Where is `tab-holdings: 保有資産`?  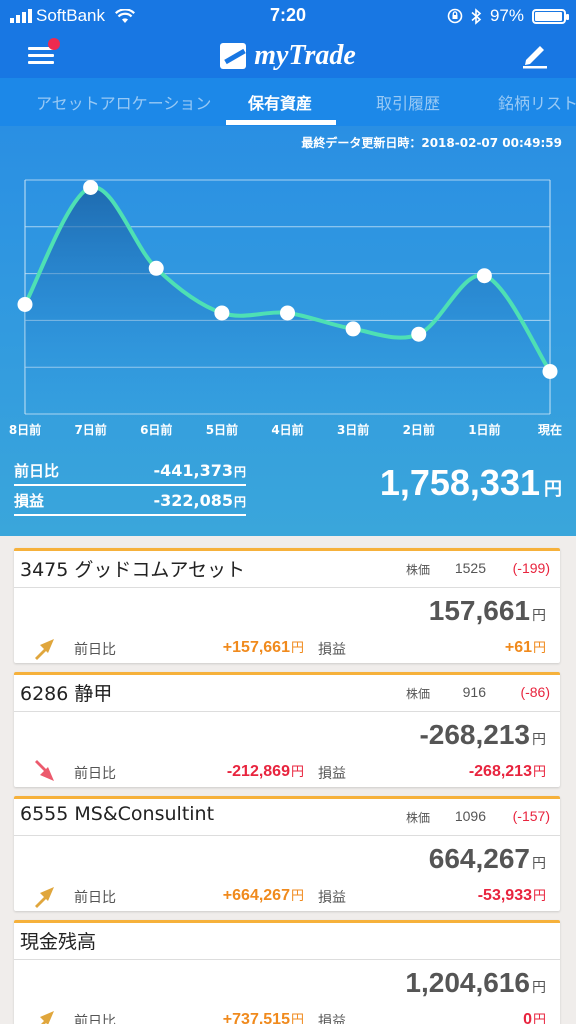 tab-holdings: 保有資産 is located at coordinates (280, 102).